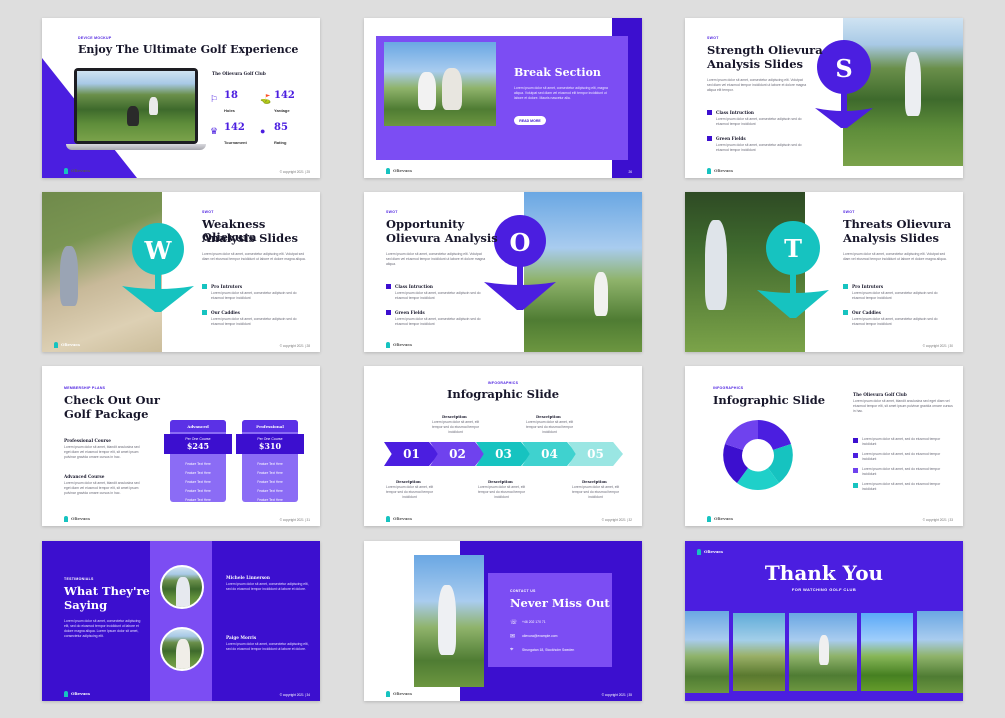 This screenshot has width=1005, height=718. I want to click on phone-icon: ☏, so click(514, 623).